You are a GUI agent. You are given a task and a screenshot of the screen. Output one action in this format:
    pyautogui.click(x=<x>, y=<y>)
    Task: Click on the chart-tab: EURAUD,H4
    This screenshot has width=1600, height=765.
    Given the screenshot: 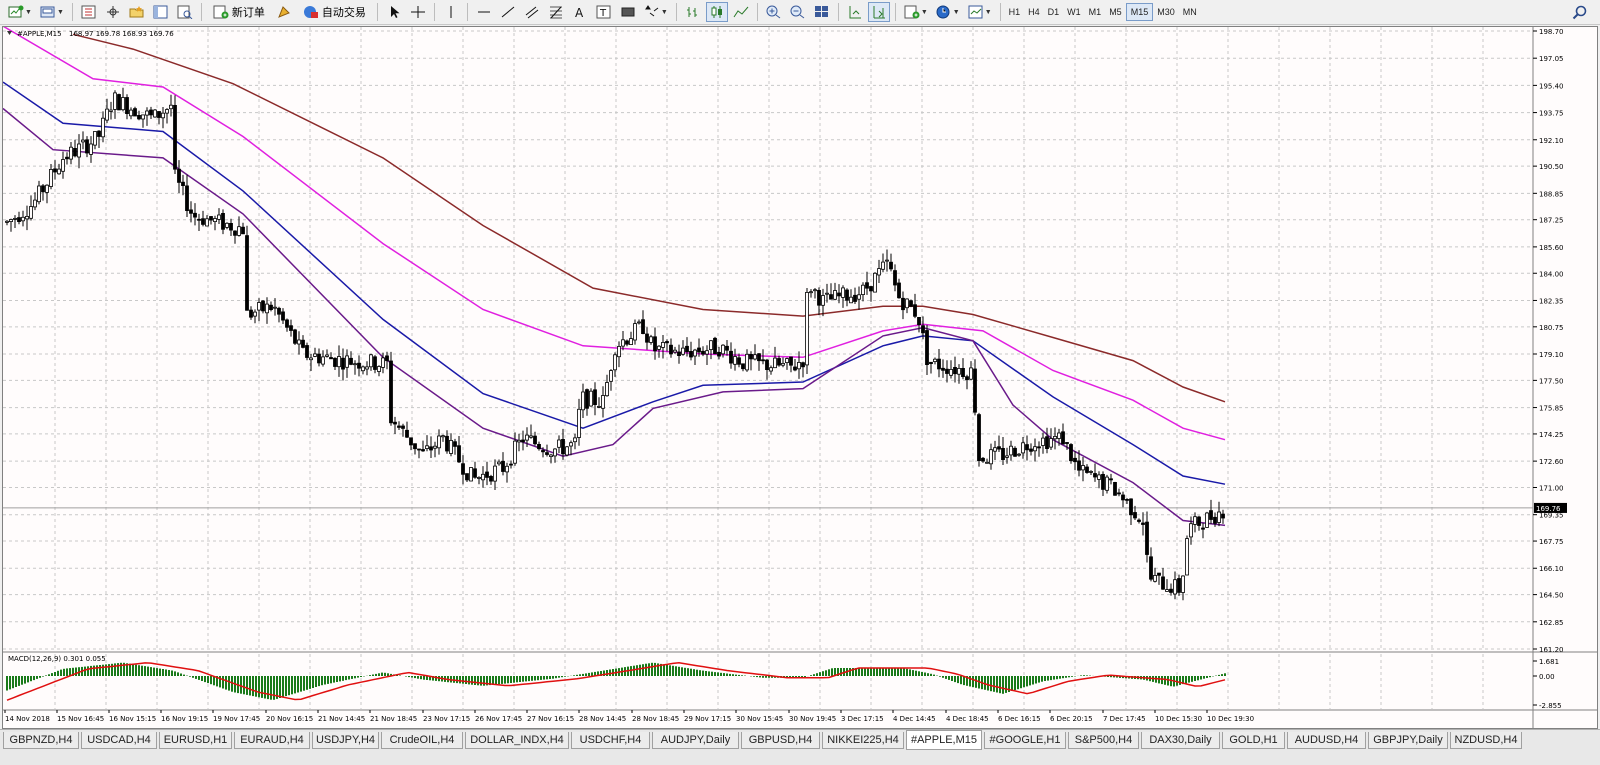 What is the action you would take?
    pyautogui.click(x=272, y=740)
    